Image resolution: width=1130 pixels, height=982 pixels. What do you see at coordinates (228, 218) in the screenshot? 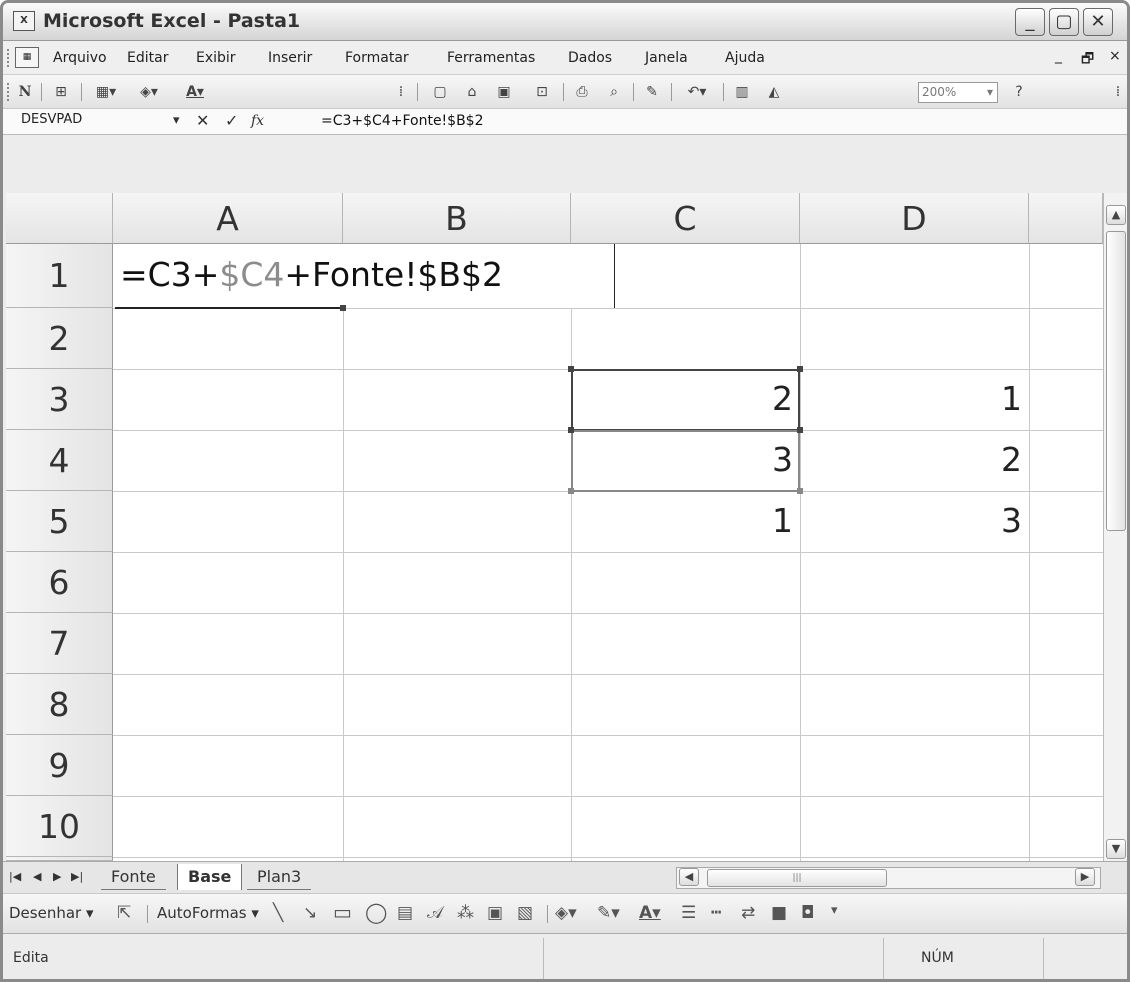
I see `column-header-a: A` at bounding box center [228, 218].